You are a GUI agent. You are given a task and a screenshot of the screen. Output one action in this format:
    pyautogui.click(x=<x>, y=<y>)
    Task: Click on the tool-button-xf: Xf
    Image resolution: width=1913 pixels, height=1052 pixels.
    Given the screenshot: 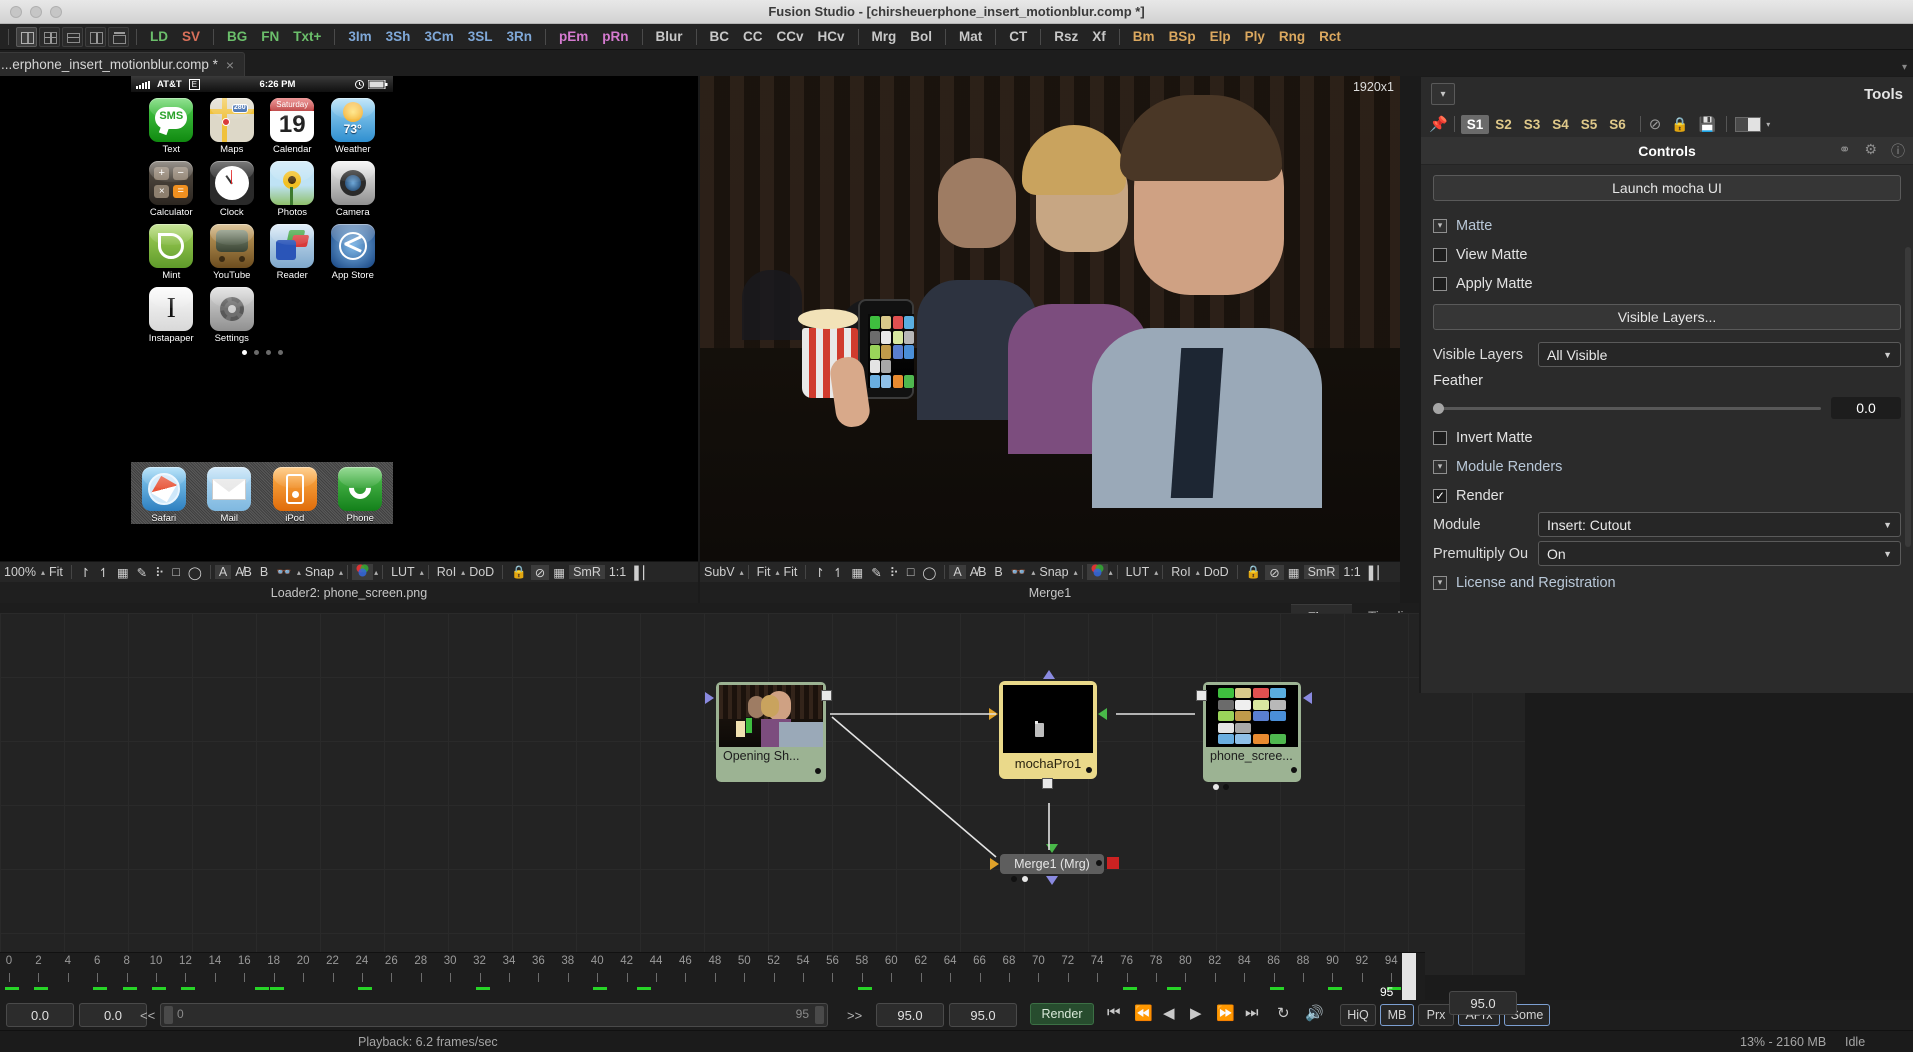 What is the action you would take?
    pyautogui.click(x=1099, y=37)
    